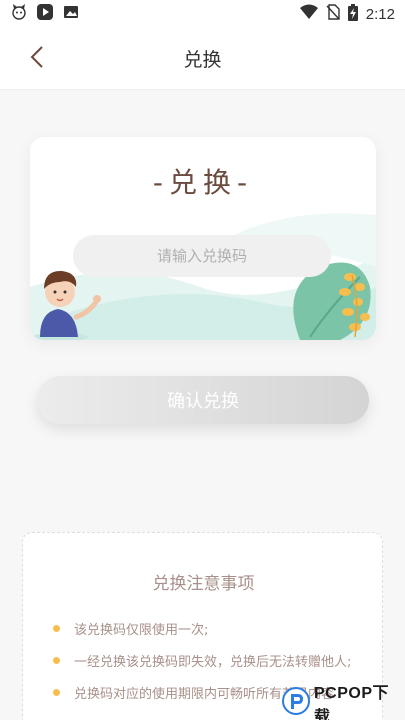  I want to click on confirm-redeem-button: 确认兑换, so click(203, 400).